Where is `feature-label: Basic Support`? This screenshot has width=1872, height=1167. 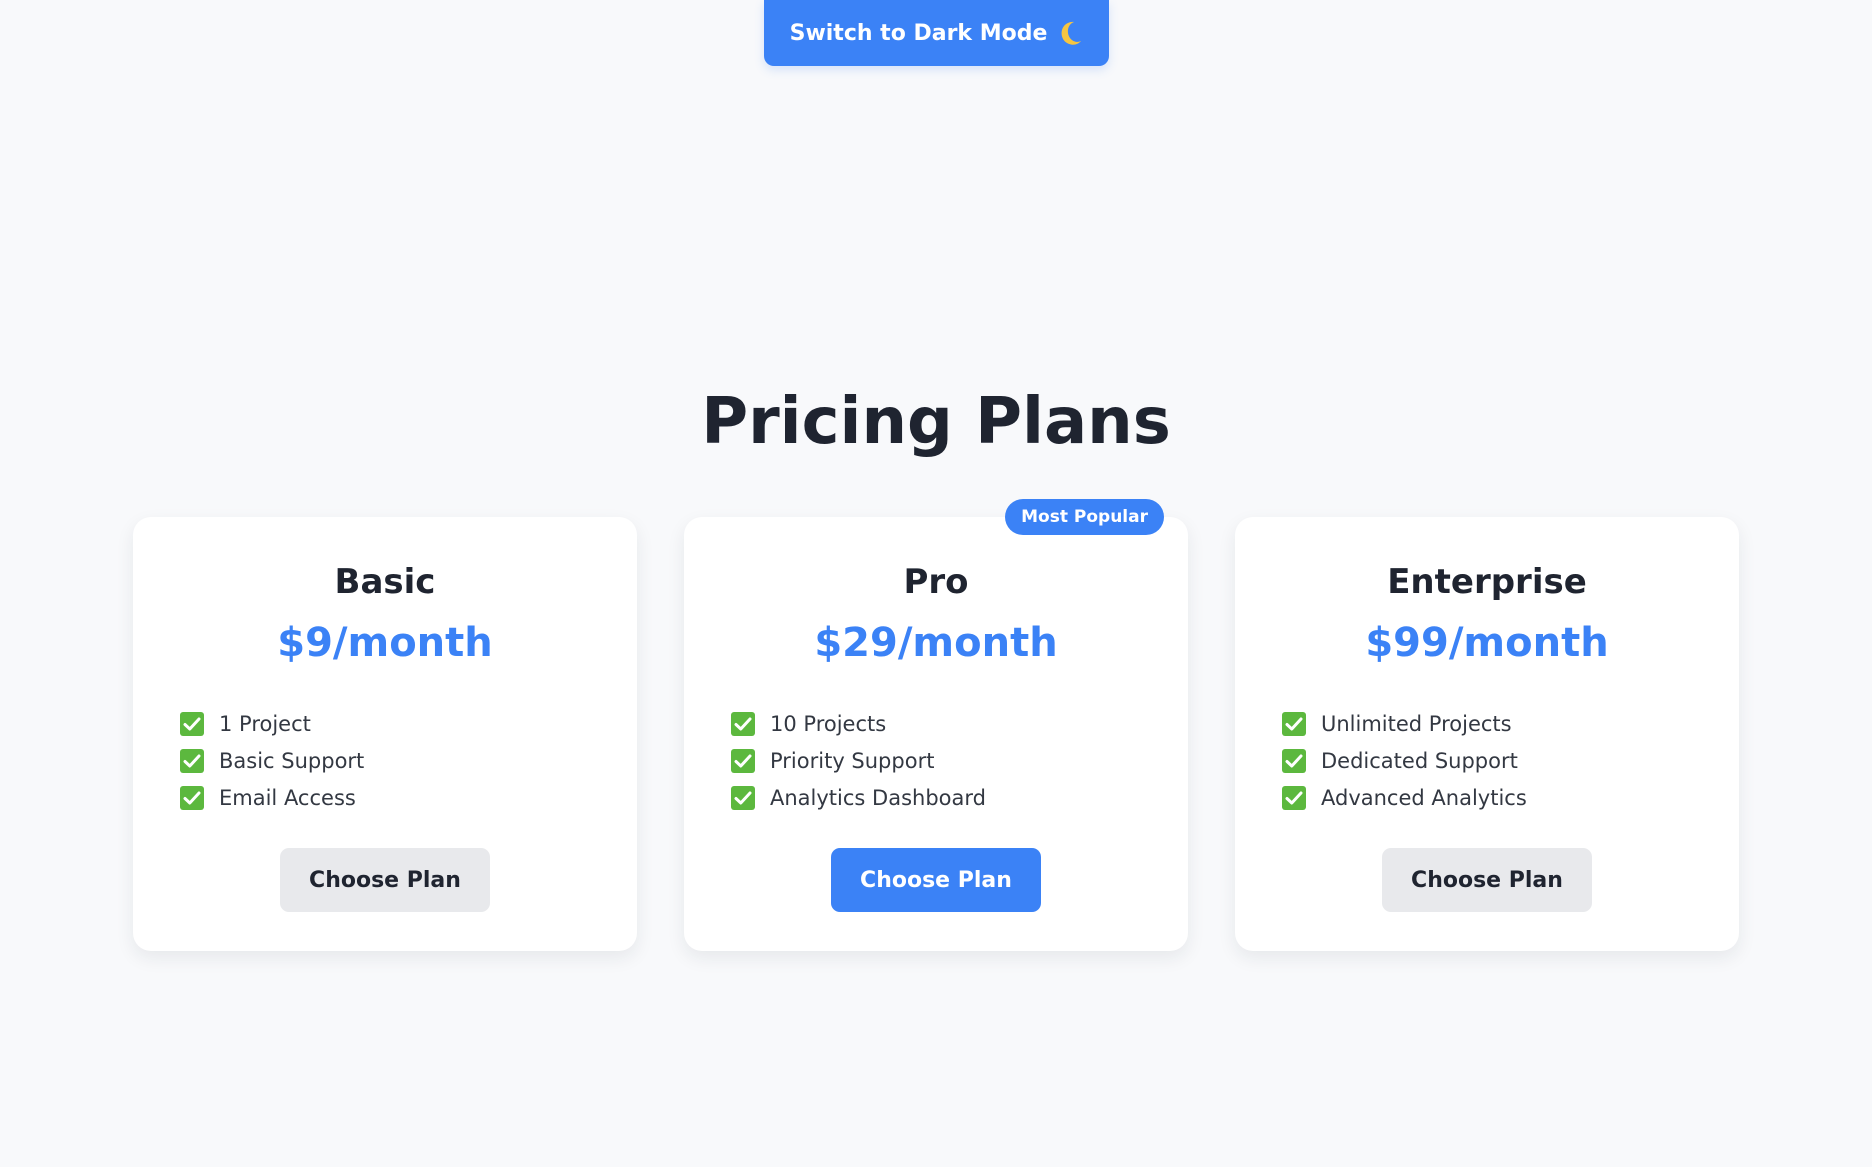
feature-label: Basic Support is located at coordinates (292, 760).